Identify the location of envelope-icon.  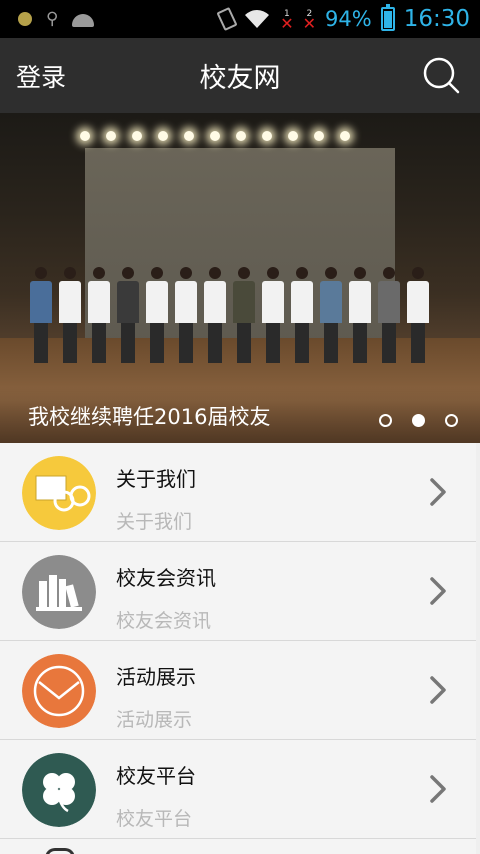
(59, 691).